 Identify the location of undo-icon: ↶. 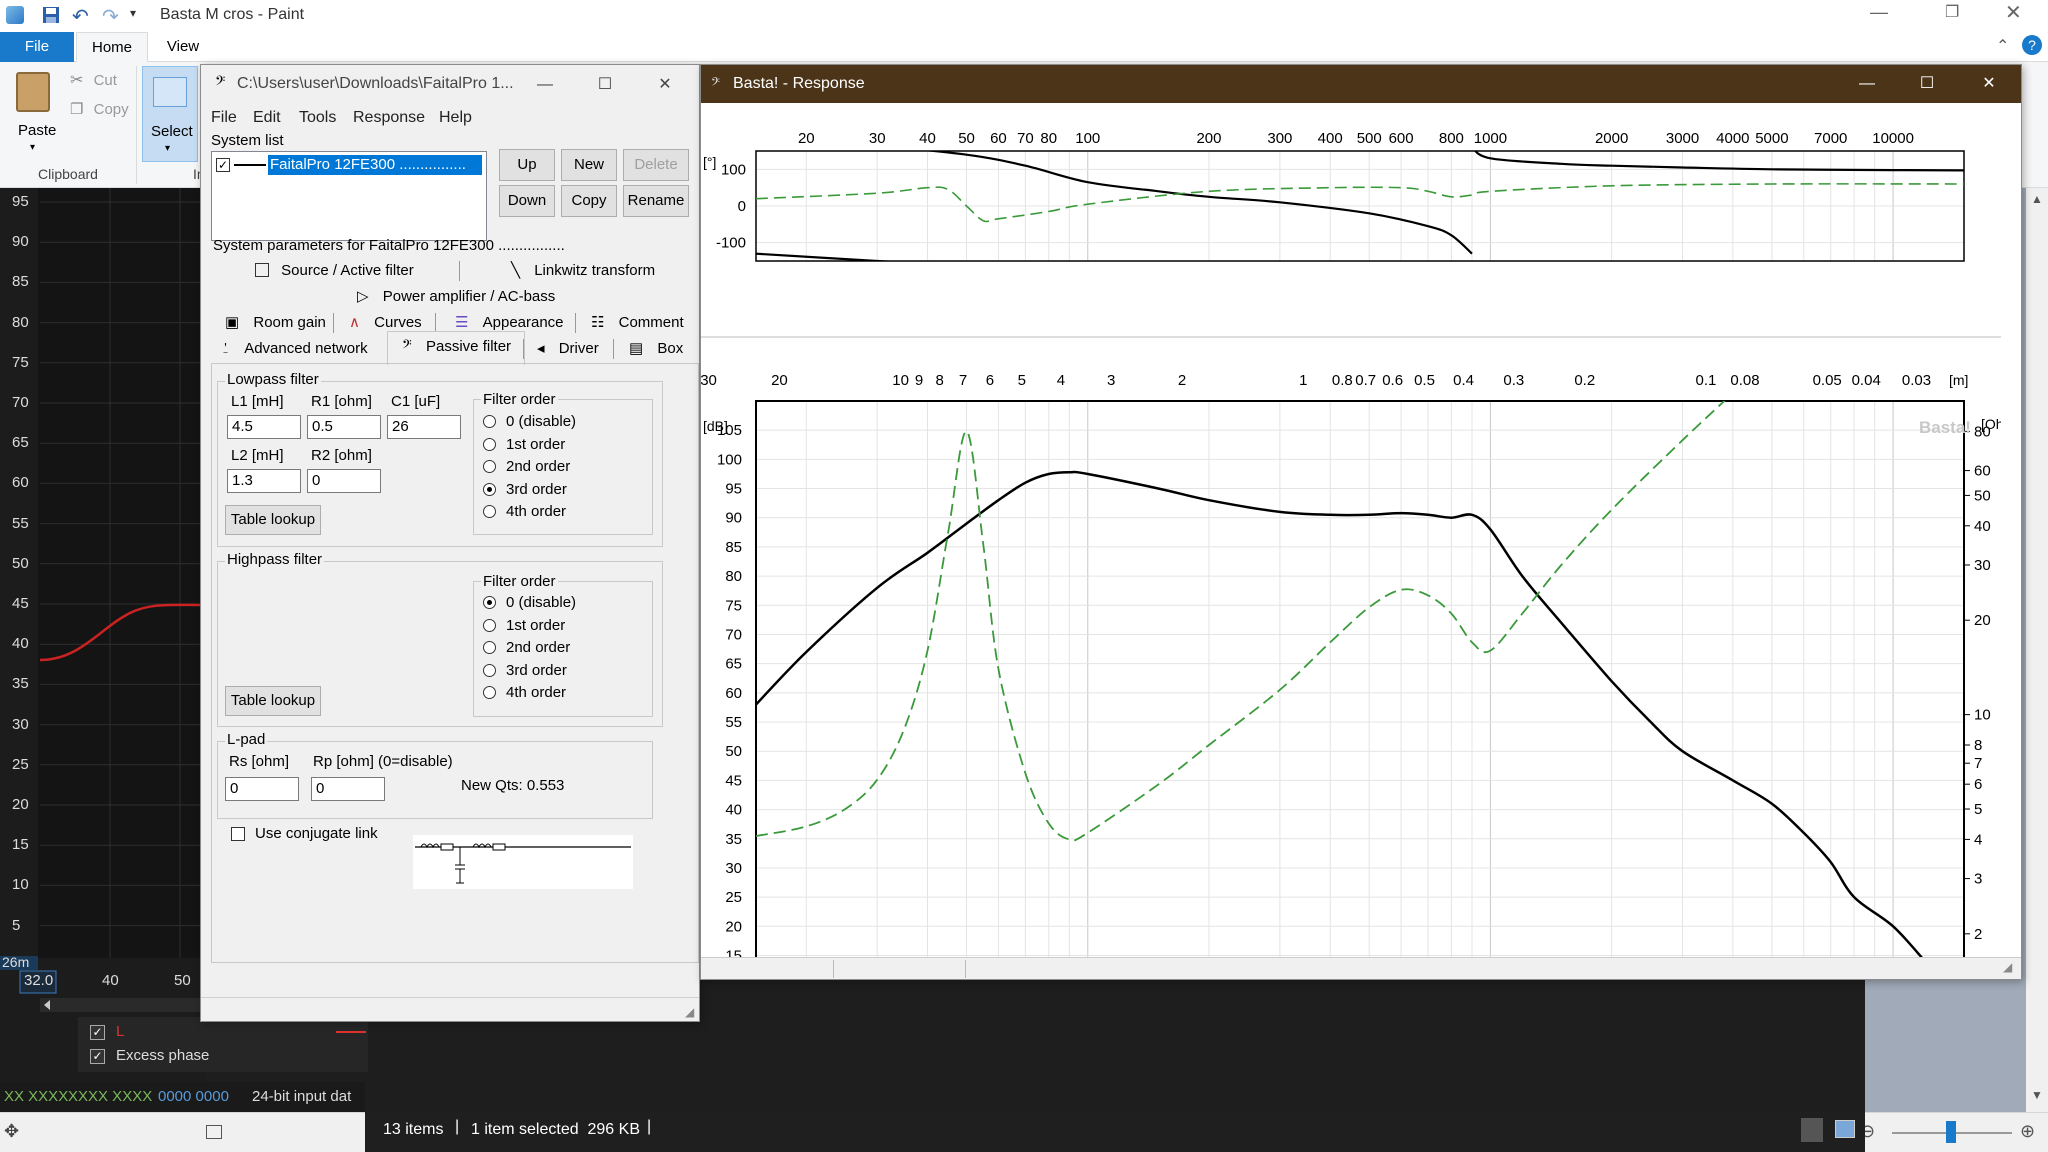
(80, 16).